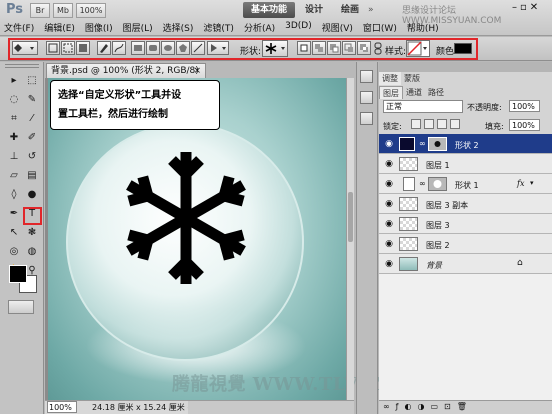 The image size is (552, 414). What do you see at coordinates (447, 205) in the screenshot?
I see `layer-name: 图层 3 副本` at bounding box center [447, 205].